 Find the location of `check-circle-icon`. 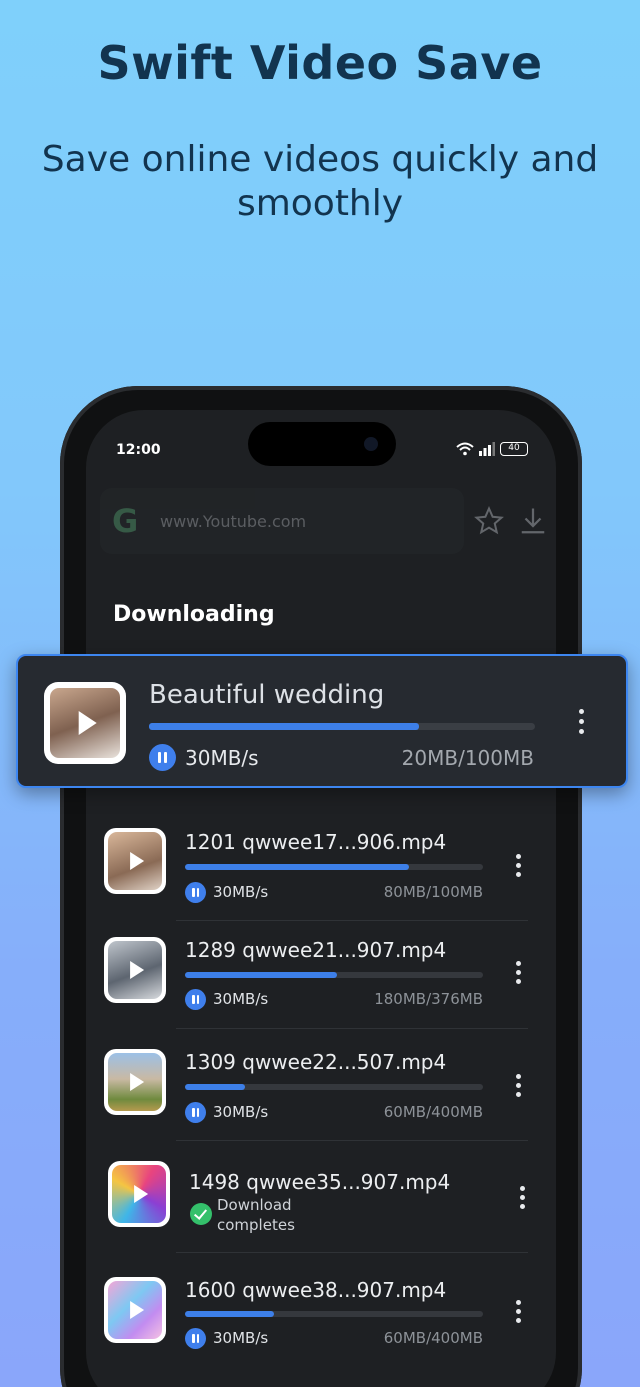

check-circle-icon is located at coordinates (201, 1214).